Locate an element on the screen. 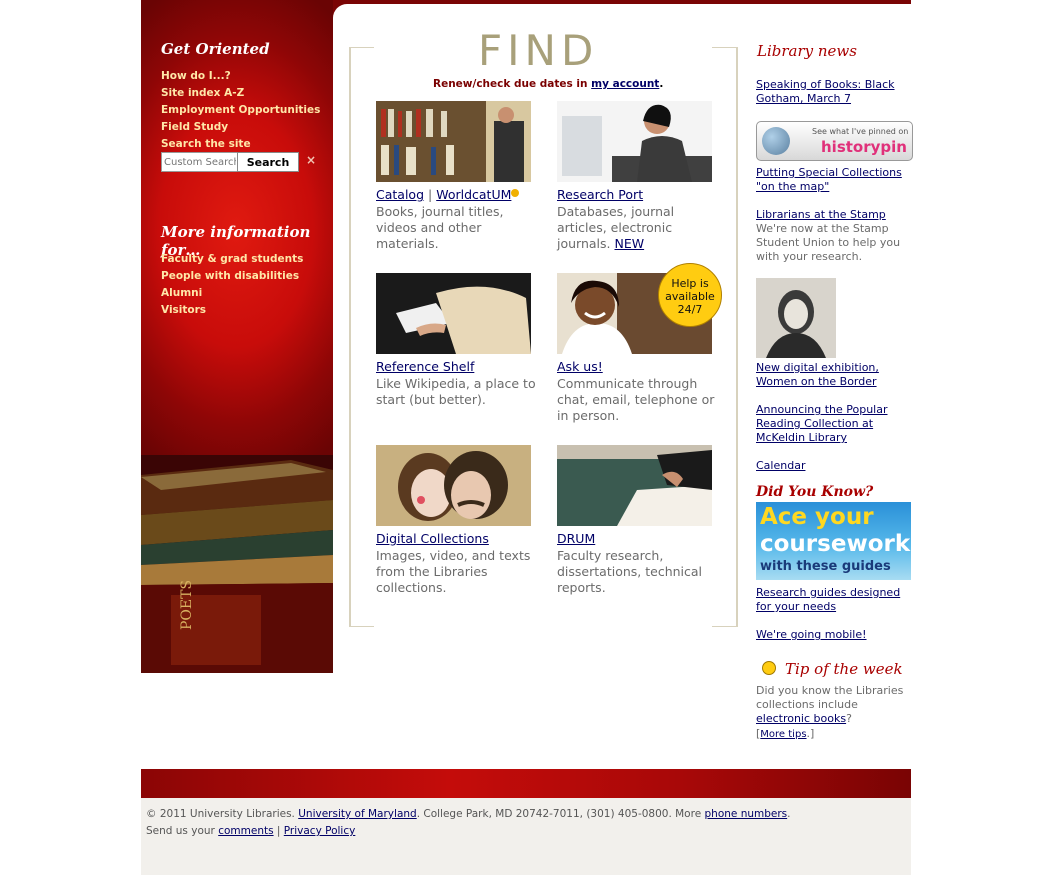  news-item-black-gotham: Speaking of Books: Black Gotham, March 7 is located at coordinates (836, 92).